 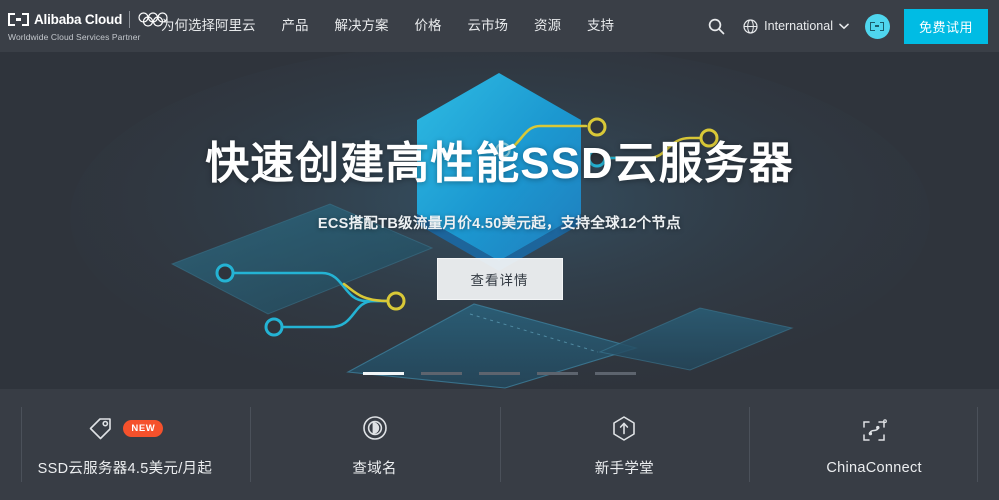 I want to click on upload-hexagon-icon, so click(x=624, y=428).